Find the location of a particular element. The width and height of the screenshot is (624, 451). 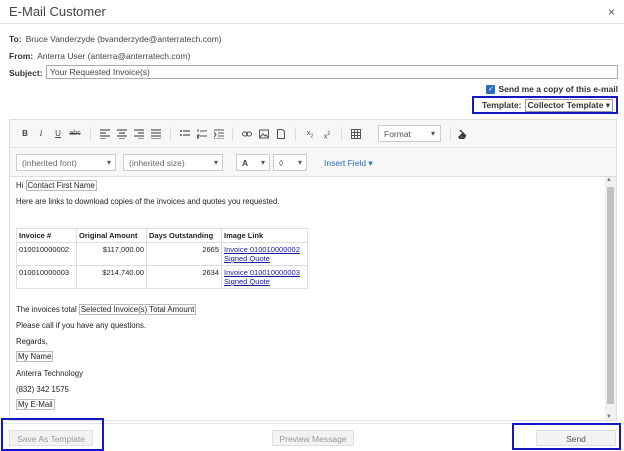

font-size-value: (inherited size) is located at coordinates (157, 163).